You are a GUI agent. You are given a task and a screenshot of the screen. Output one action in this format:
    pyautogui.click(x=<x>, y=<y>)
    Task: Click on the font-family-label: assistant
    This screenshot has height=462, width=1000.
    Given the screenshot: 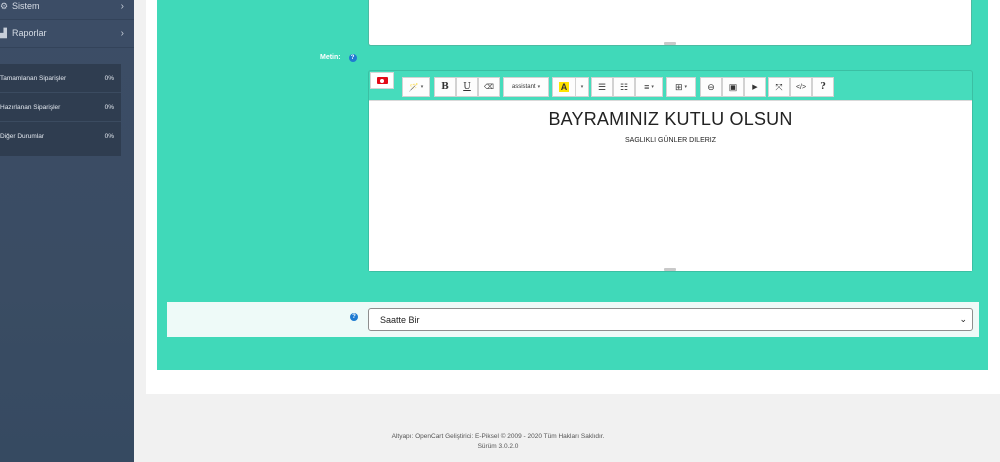 What is the action you would take?
    pyautogui.click(x=523, y=87)
    